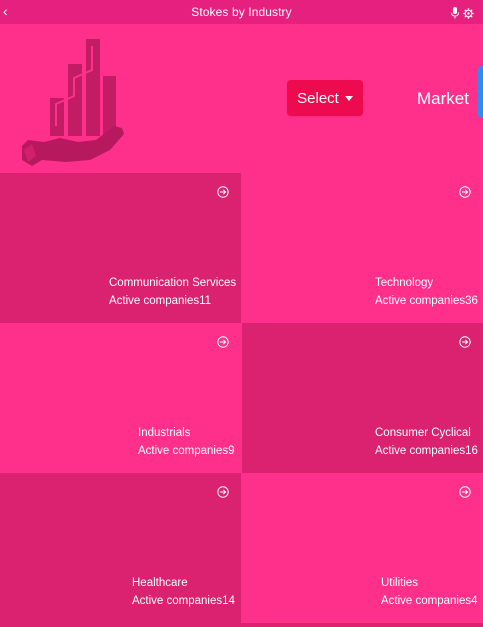  What do you see at coordinates (186, 451) in the screenshot?
I see `industry-active-count: Active companies9` at bounding box center [186, 451].